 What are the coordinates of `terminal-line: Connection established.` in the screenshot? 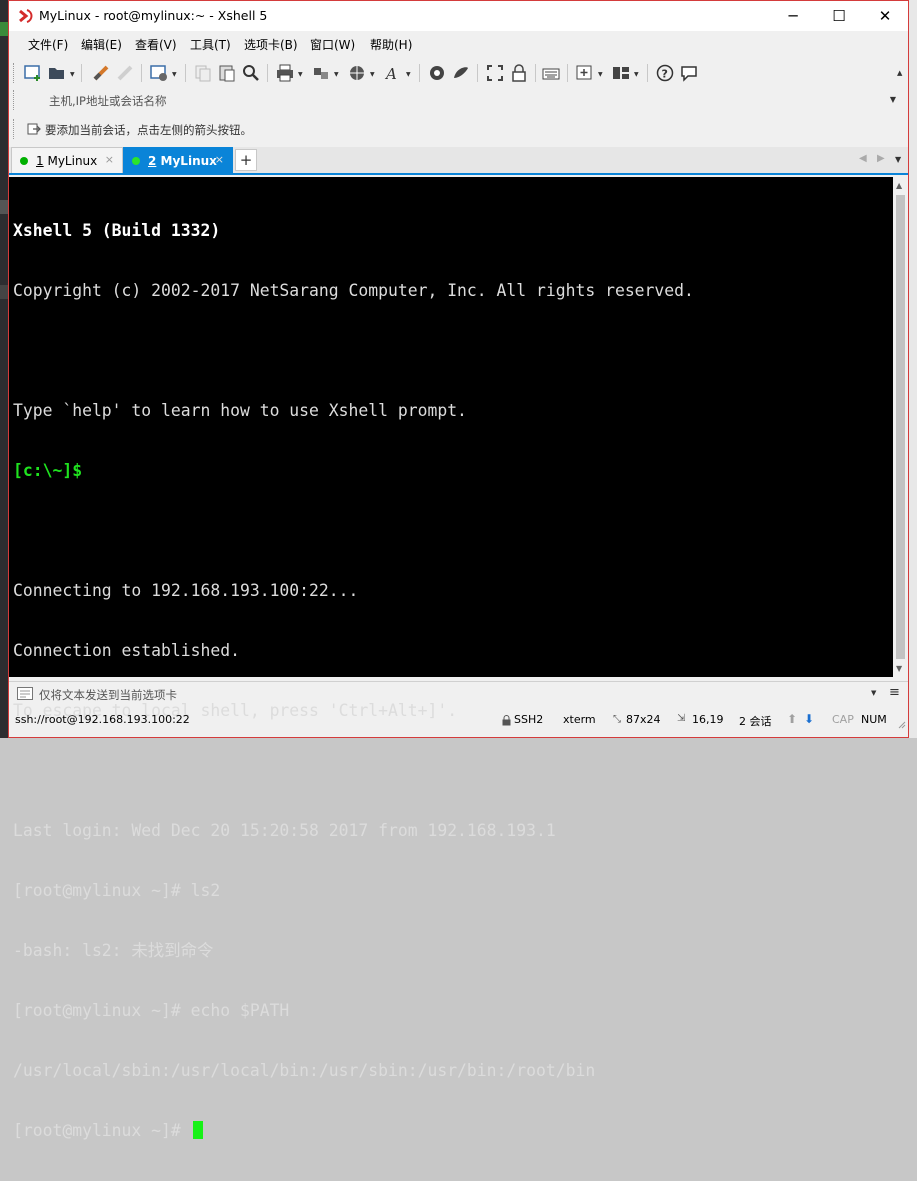 It's located at (126, 650).